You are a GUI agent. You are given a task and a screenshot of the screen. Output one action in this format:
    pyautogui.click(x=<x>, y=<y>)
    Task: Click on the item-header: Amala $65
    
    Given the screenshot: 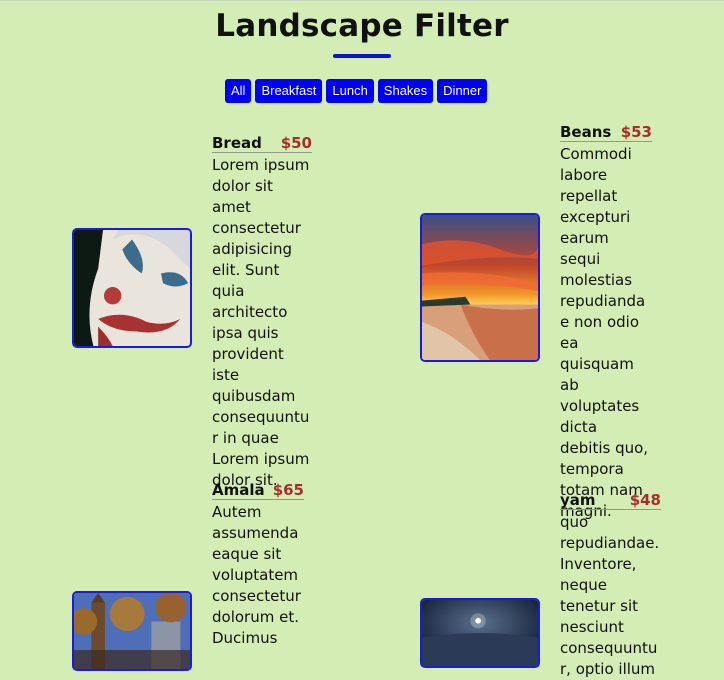 What is the action you would take?
    pyautogui.click(x=258, y=490)
    